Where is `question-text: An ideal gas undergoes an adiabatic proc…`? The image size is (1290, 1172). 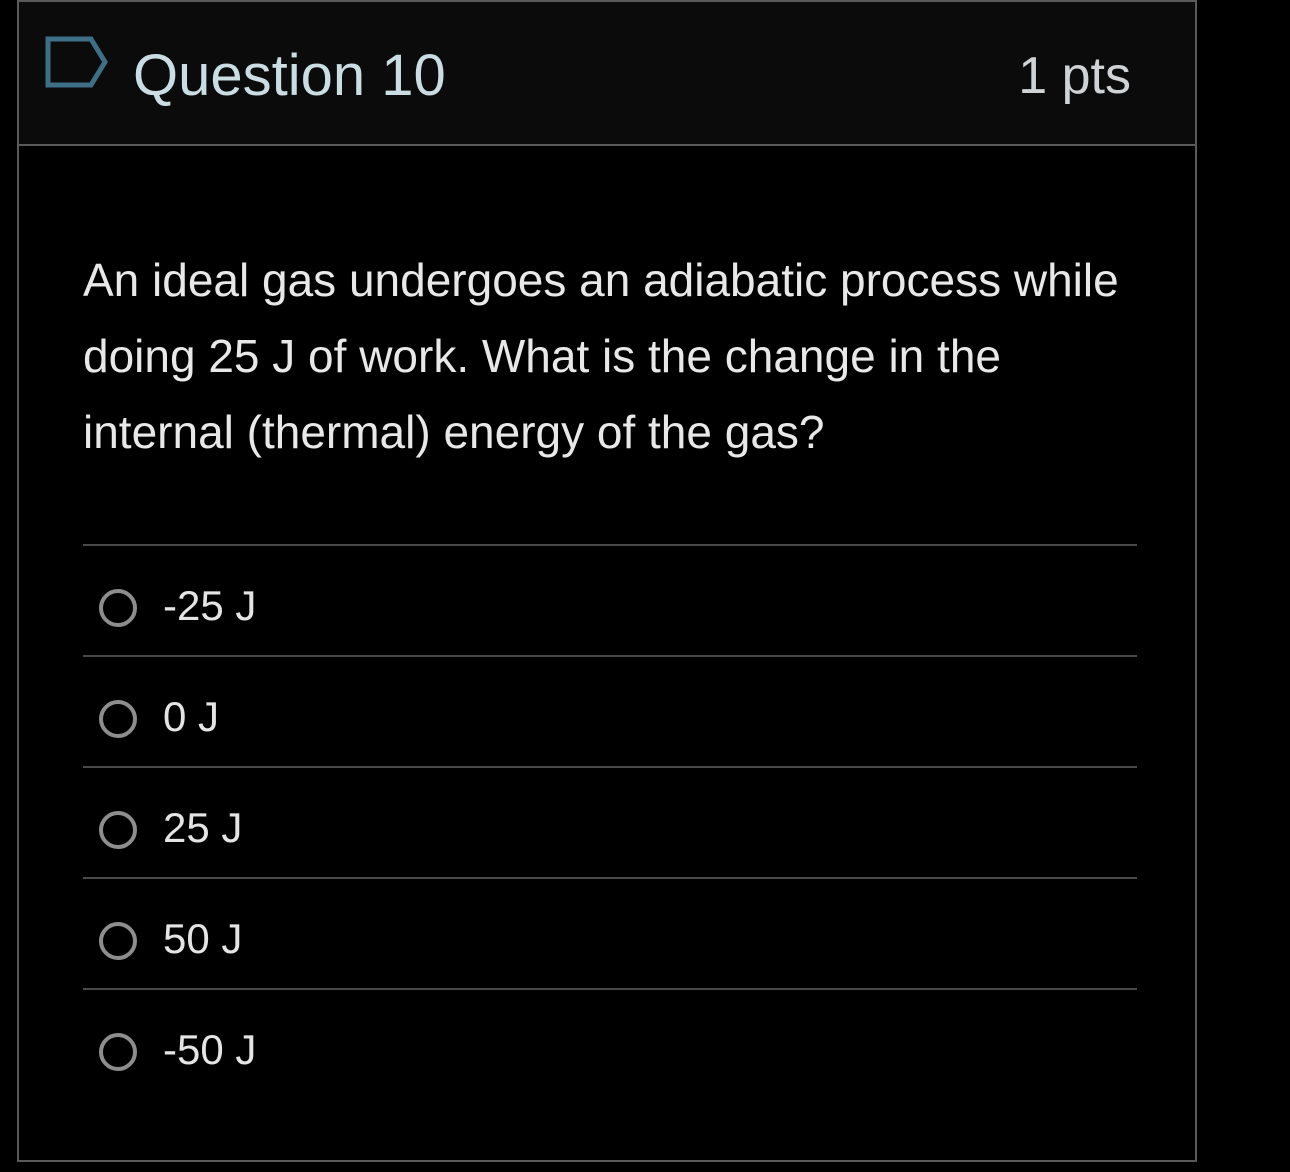
question-text: An ideal gas undergoes an adiabatic proc… is located at coordinates (601, 356).